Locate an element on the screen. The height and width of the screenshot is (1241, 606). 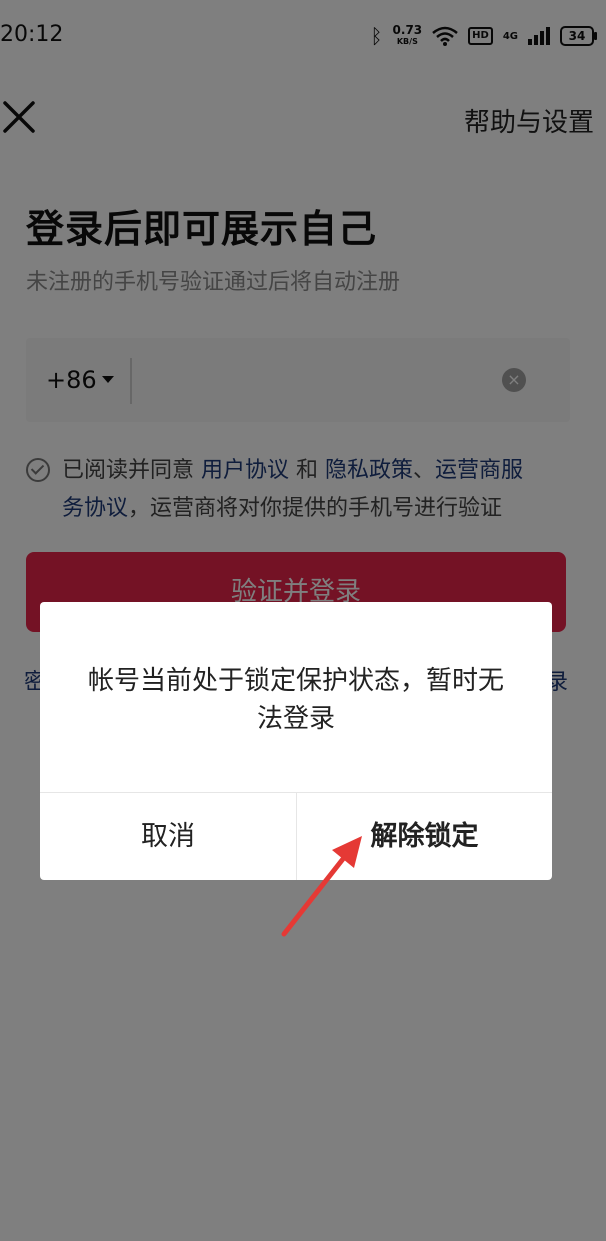
cancel-button: 取消 is located at coordinates (168, 836).